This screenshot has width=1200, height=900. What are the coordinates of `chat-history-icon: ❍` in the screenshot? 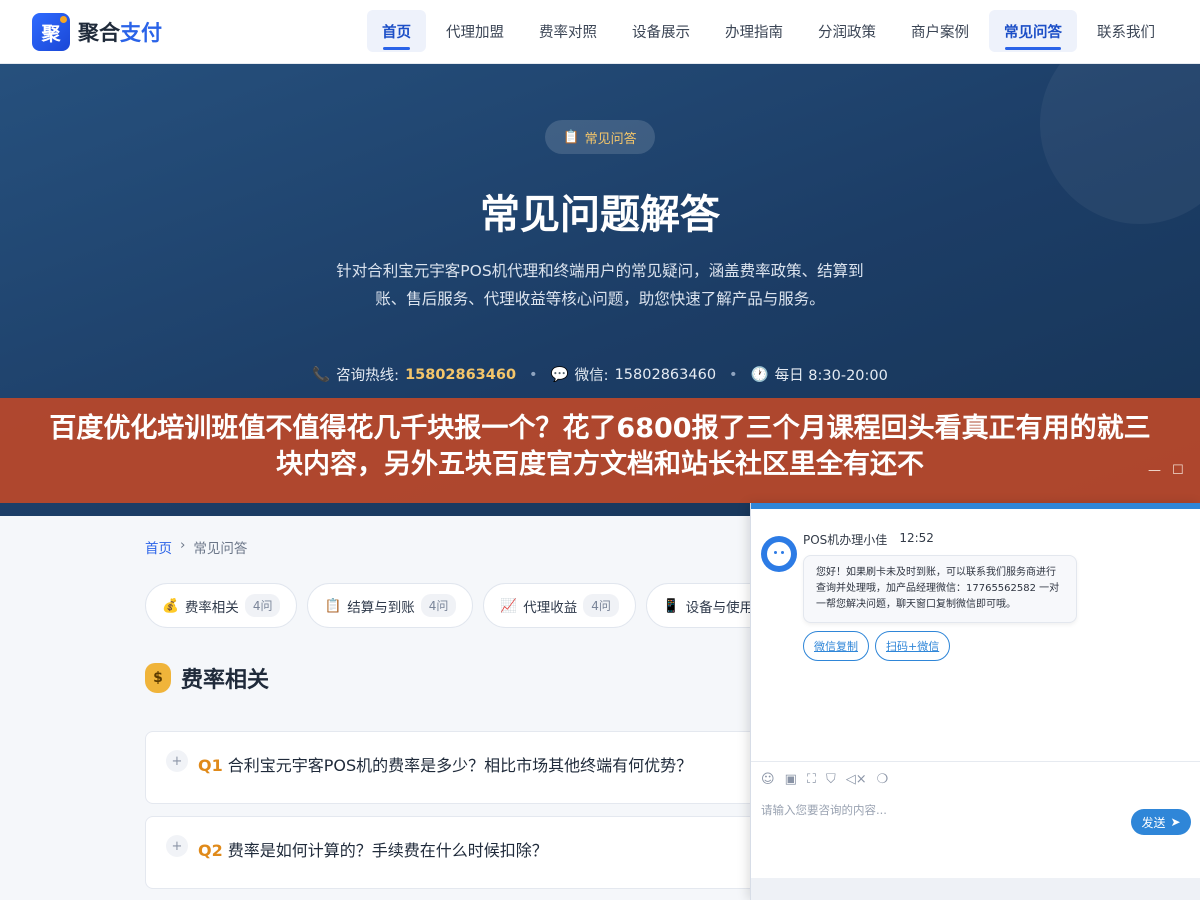 It's located at (883, 779).